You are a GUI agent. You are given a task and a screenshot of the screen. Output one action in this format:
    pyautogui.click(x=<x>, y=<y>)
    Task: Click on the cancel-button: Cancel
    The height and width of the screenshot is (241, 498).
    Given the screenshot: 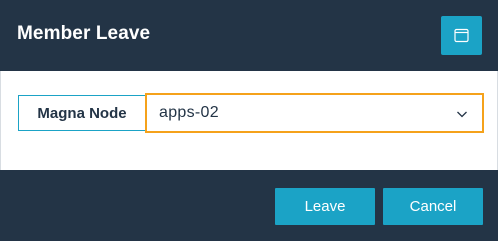 What is the action you would take?
    pyautogui.click(x=433, y=206)
    